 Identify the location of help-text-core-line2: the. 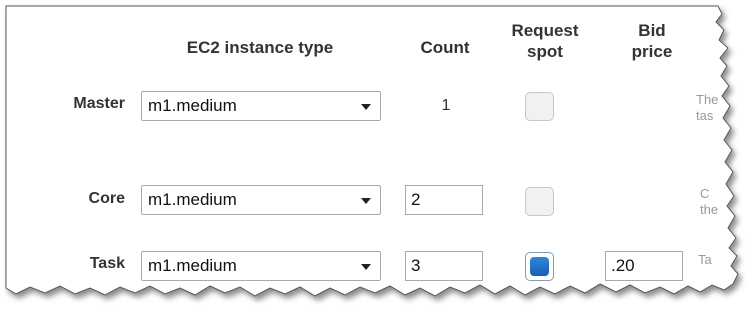
(709, 209).